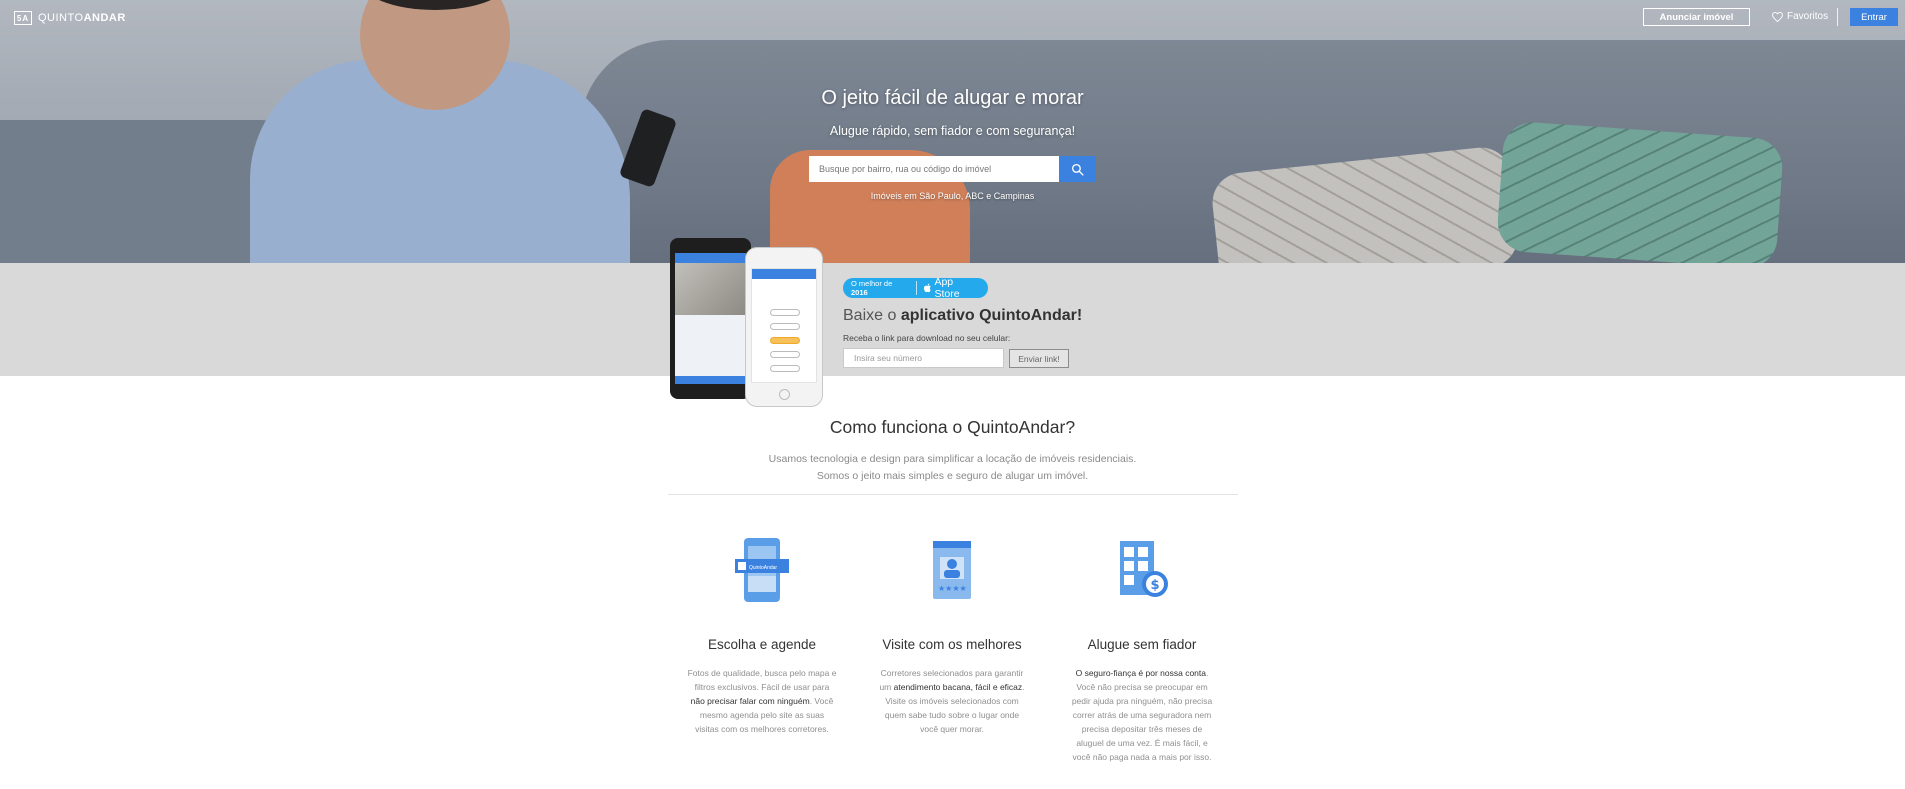  Describe the element at coordinates (784, 274) in the screenshot. I see `iphone-app-bar` at that location.